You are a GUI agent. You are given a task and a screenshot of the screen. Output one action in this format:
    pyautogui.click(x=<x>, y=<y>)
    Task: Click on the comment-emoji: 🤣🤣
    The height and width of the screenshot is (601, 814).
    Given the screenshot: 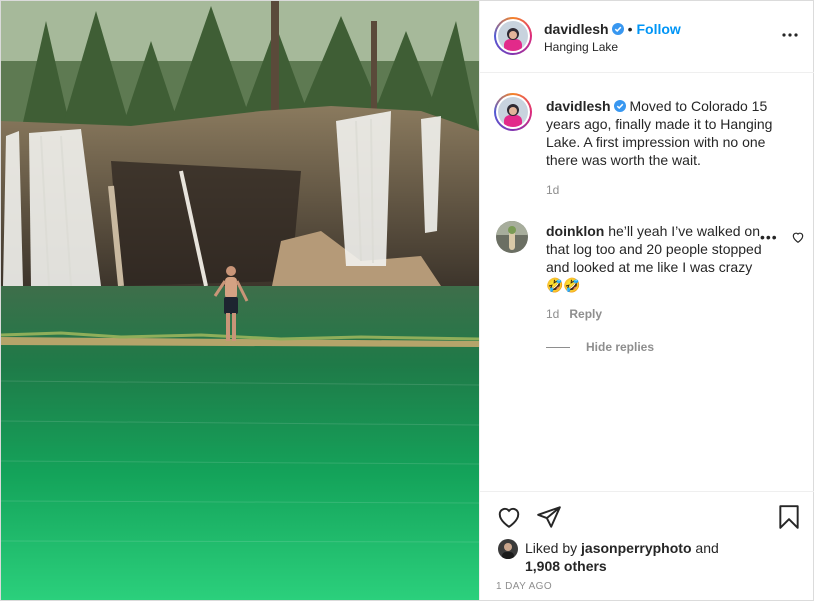 What is the action you would take?
    pyautogui.click(x=563, y=285)
    